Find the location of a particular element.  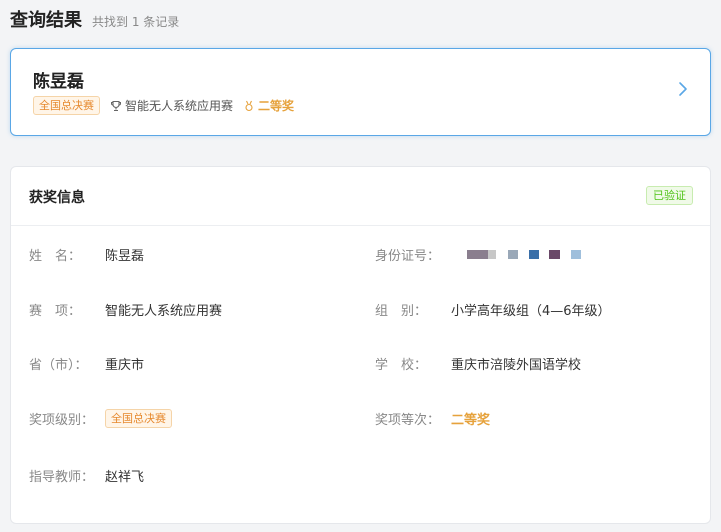

field-school: 学 校： 重庆市涪陵外国语学校 is located at coordinates (478, 363).